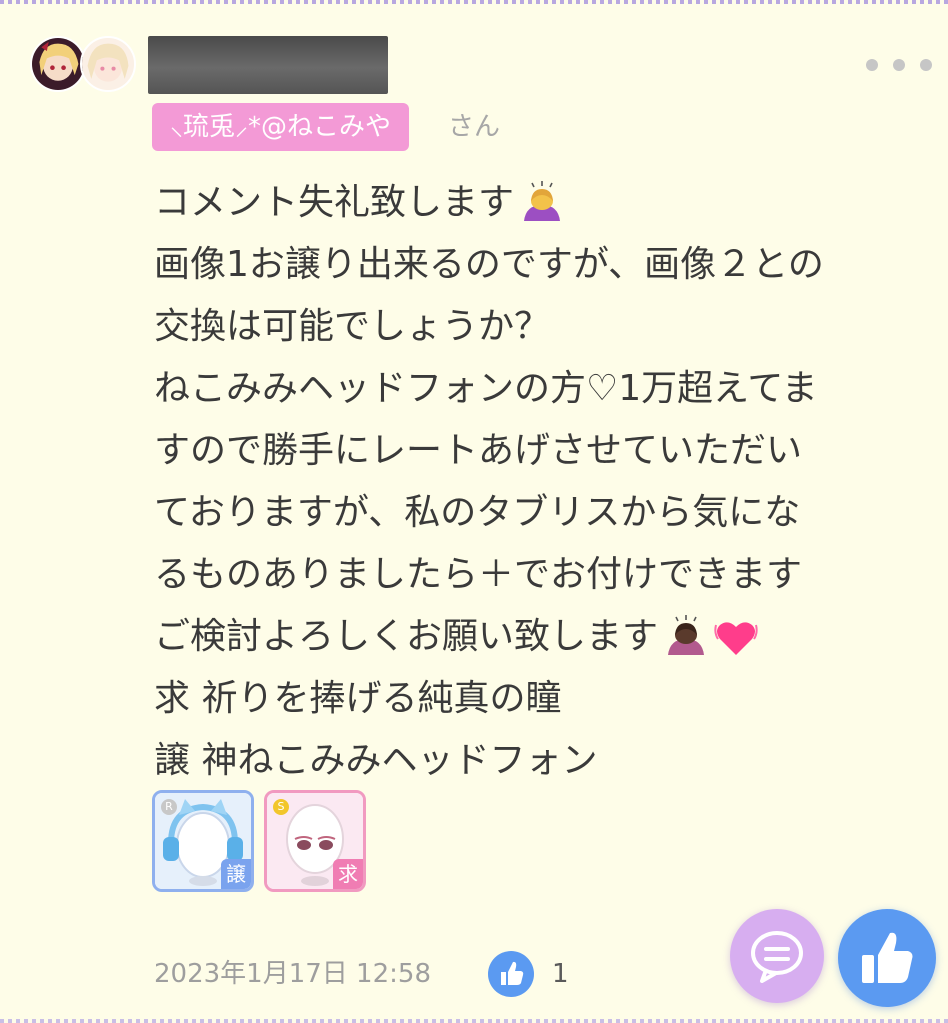  What do you see at coordinates (169, 807) in the screenshot?
I see `rarity-badge: R` at bounding box center [169, 807].